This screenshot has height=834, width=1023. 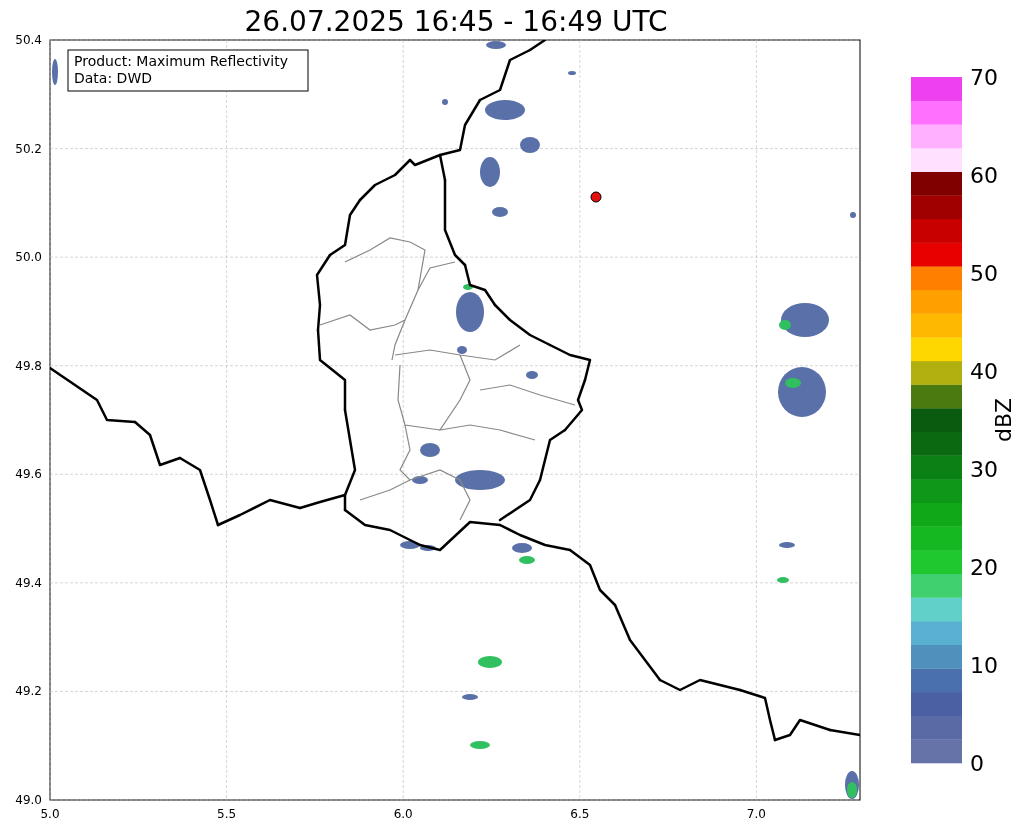 What do you see at coordinates (28, 582) in the screenshot?
I see `y-tick-label: 49.4` at bounding box center [28, 582].